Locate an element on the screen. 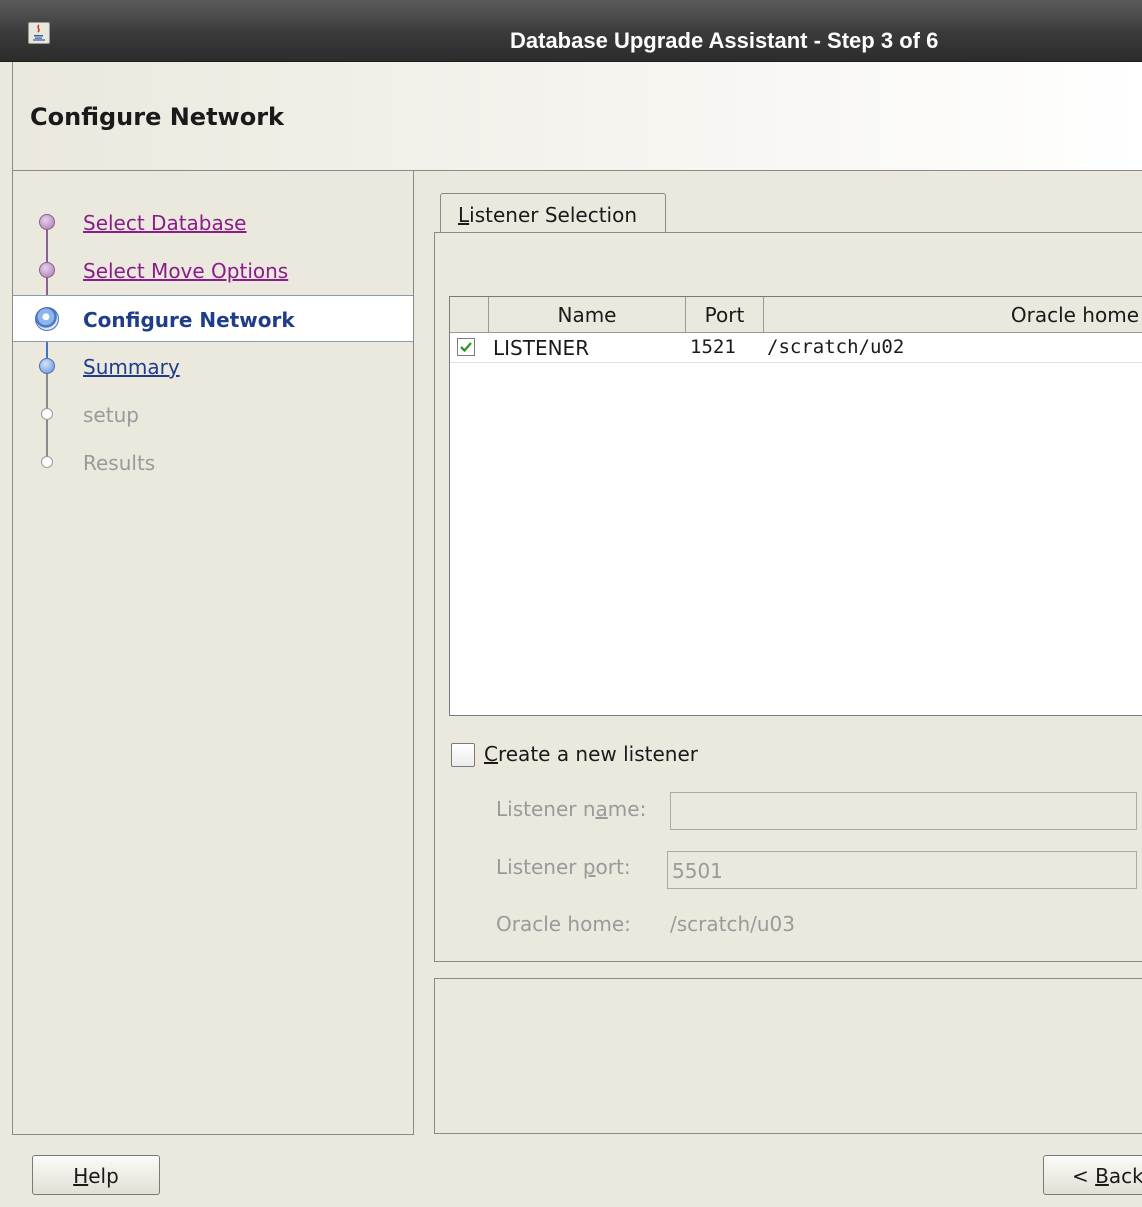 This screenshot has height=1207, width=1142. nav-item-setup: setup is located at coordinates (213, 414).